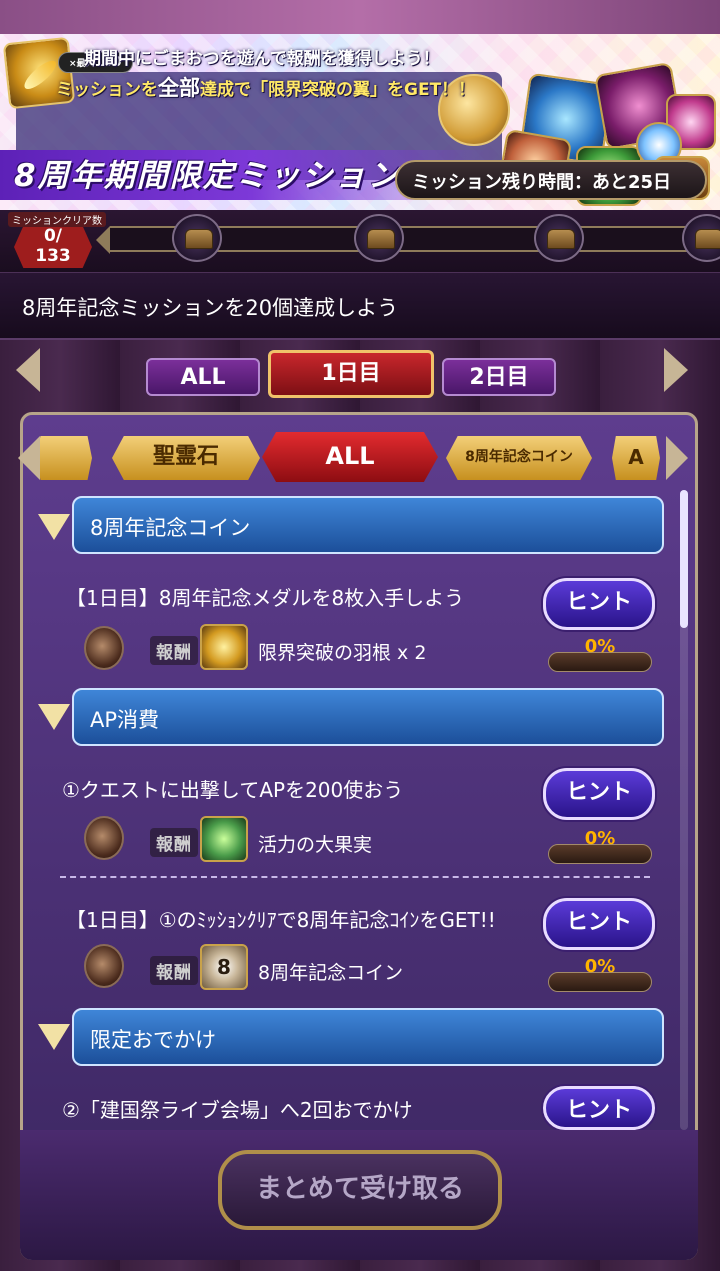 This screenshot has width=720, height=1271. What do you see at coordinates (53, 246) in the screenshot?
I see `clear-count: 0/133` at bounding box center [53, 246].